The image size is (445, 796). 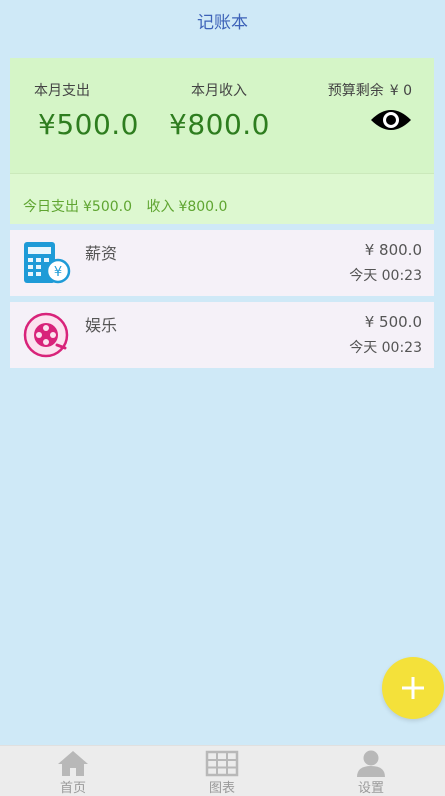 I want to click on summary-header: 本月支出 本月收入 预算剩余 ¥ 0 ¥500.0 ¥800.0, so click(x=222, y=115).